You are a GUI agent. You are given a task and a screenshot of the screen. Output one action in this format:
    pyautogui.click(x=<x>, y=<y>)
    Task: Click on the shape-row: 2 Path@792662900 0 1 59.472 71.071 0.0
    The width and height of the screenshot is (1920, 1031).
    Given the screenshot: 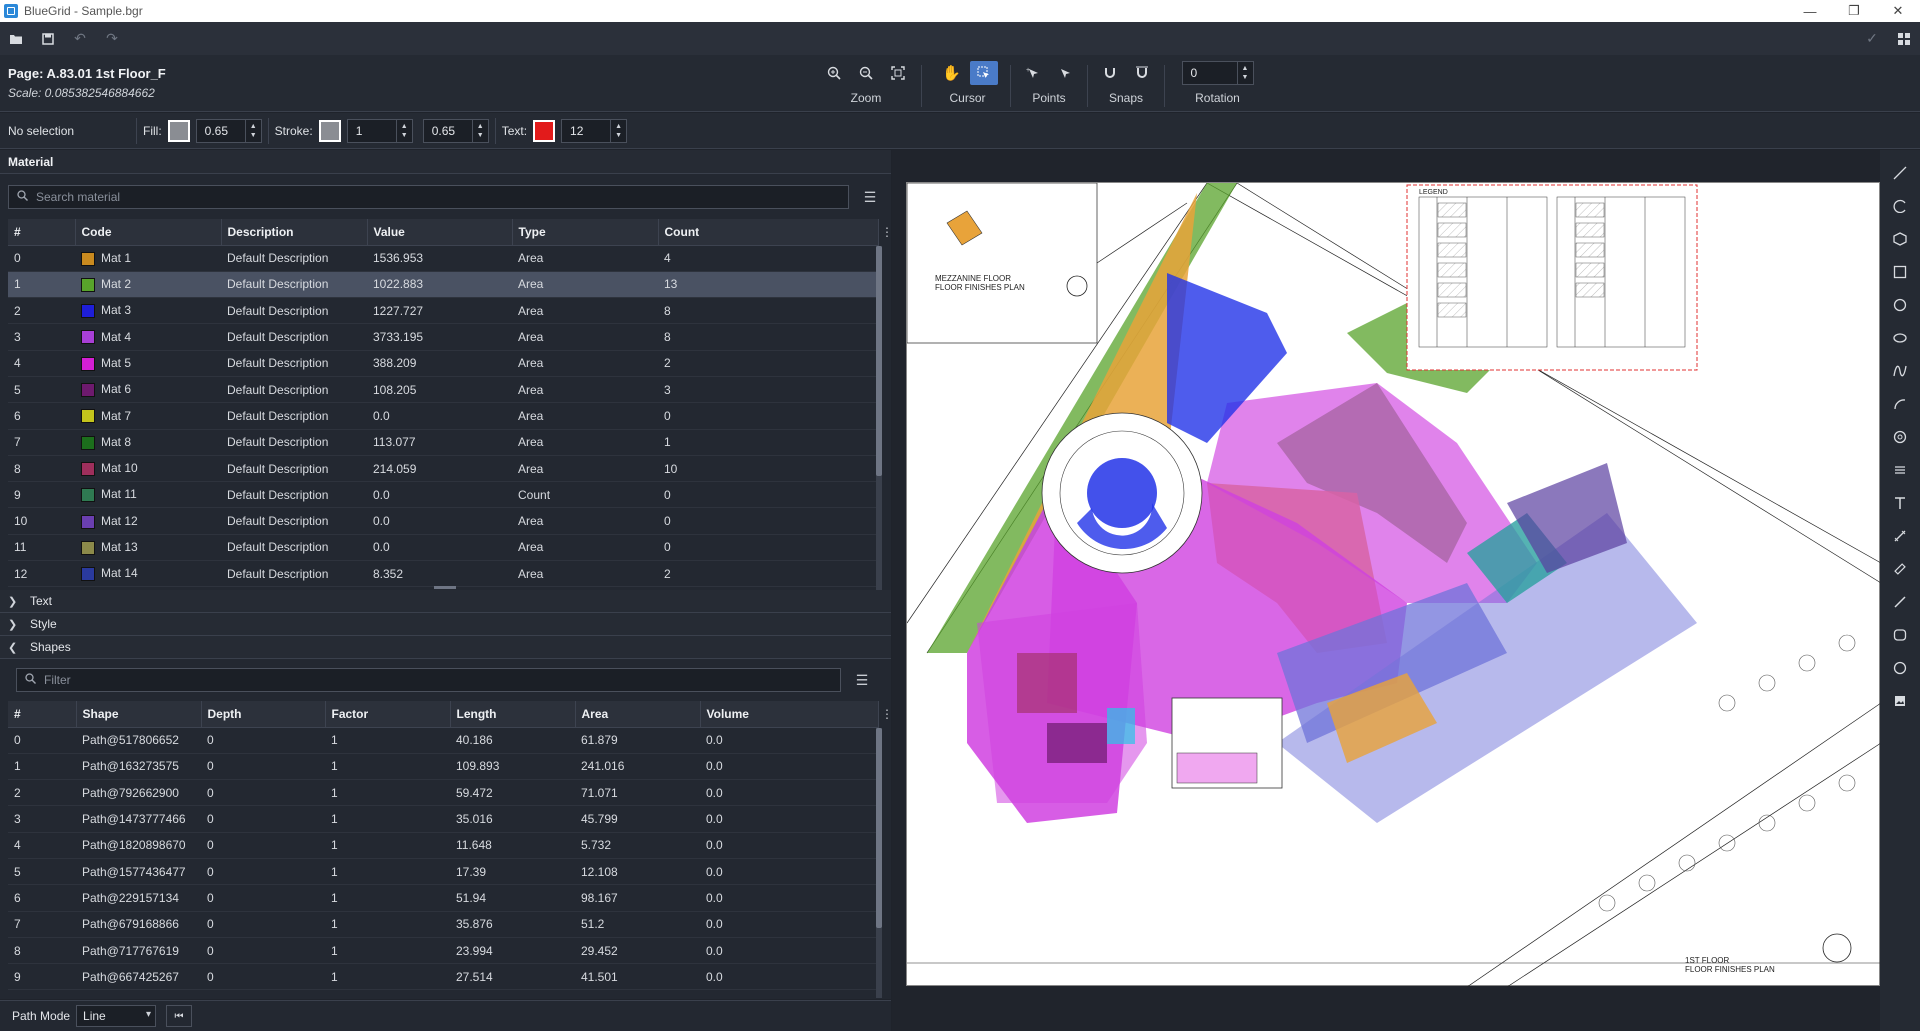 What is the action you would take?
    pyautogui.click(x=443, y=793)
    